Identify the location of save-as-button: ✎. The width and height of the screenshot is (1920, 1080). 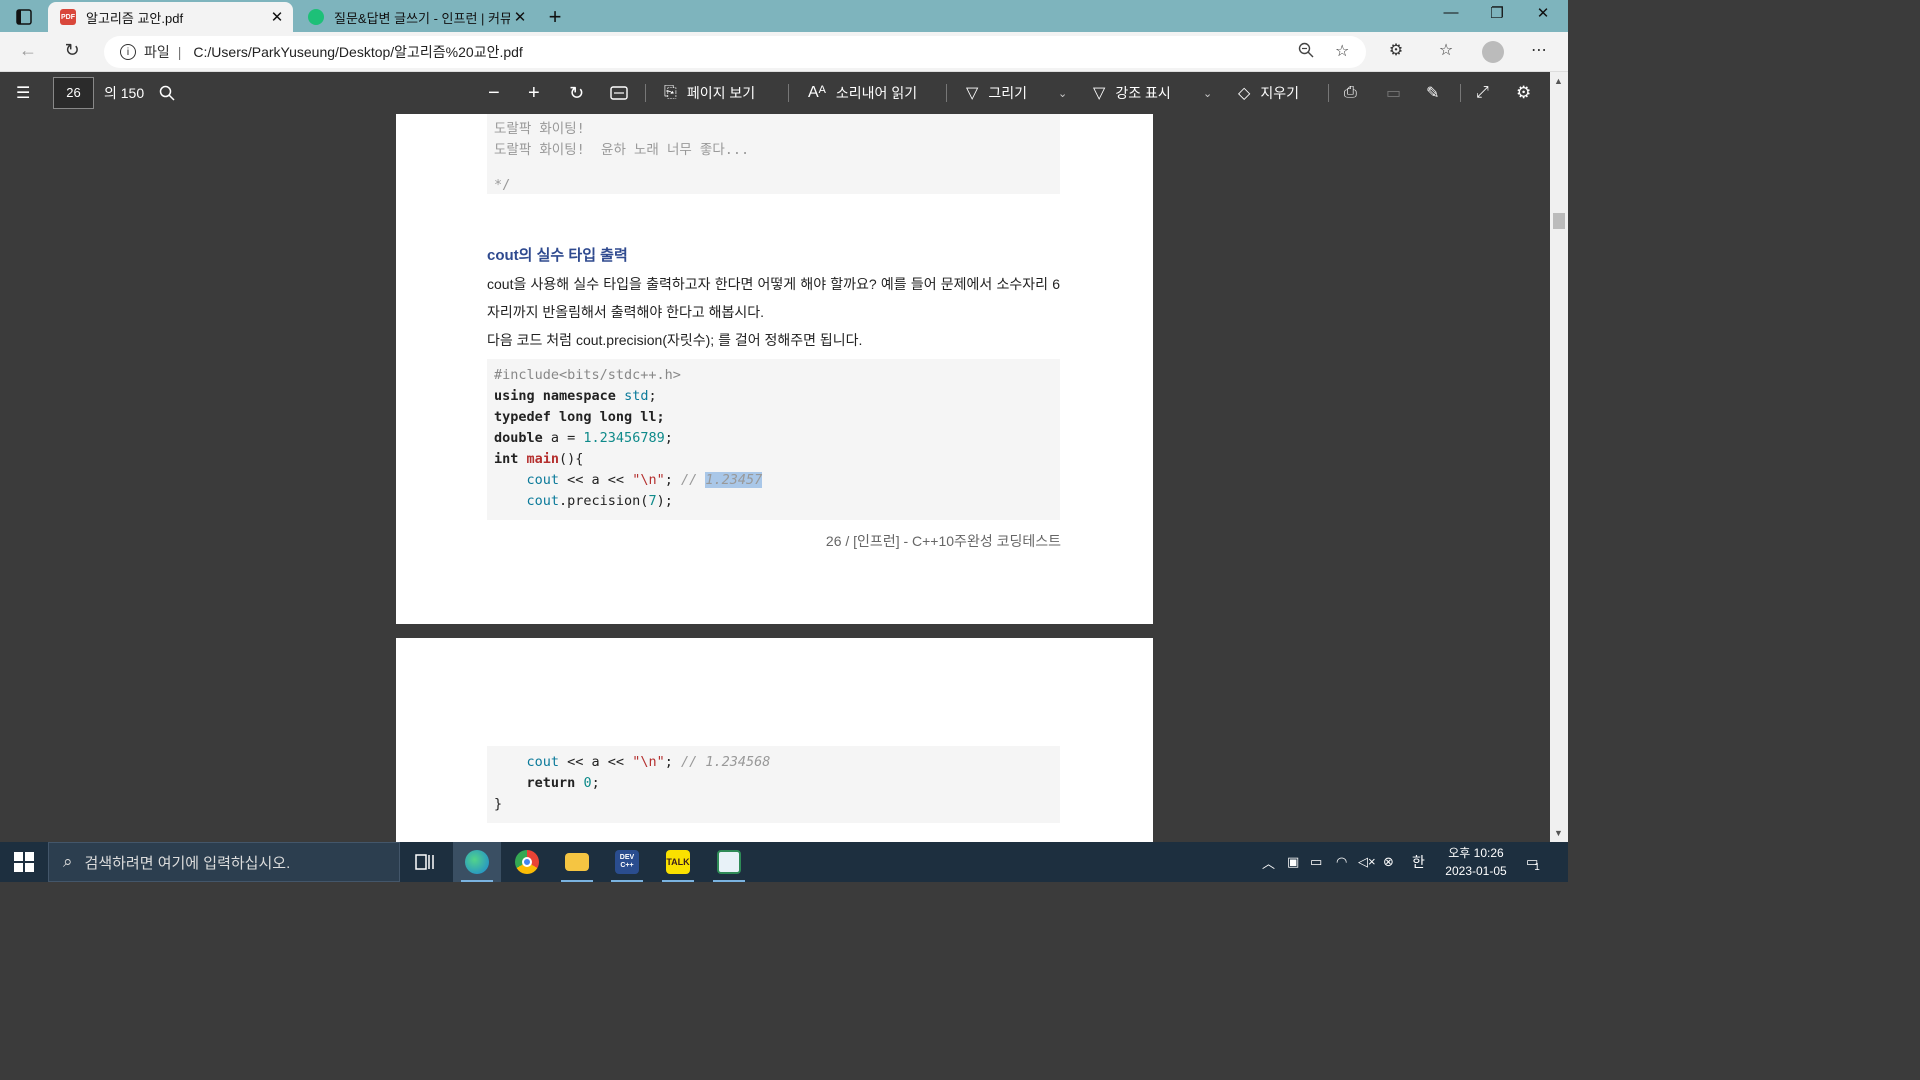
(1432, 93).